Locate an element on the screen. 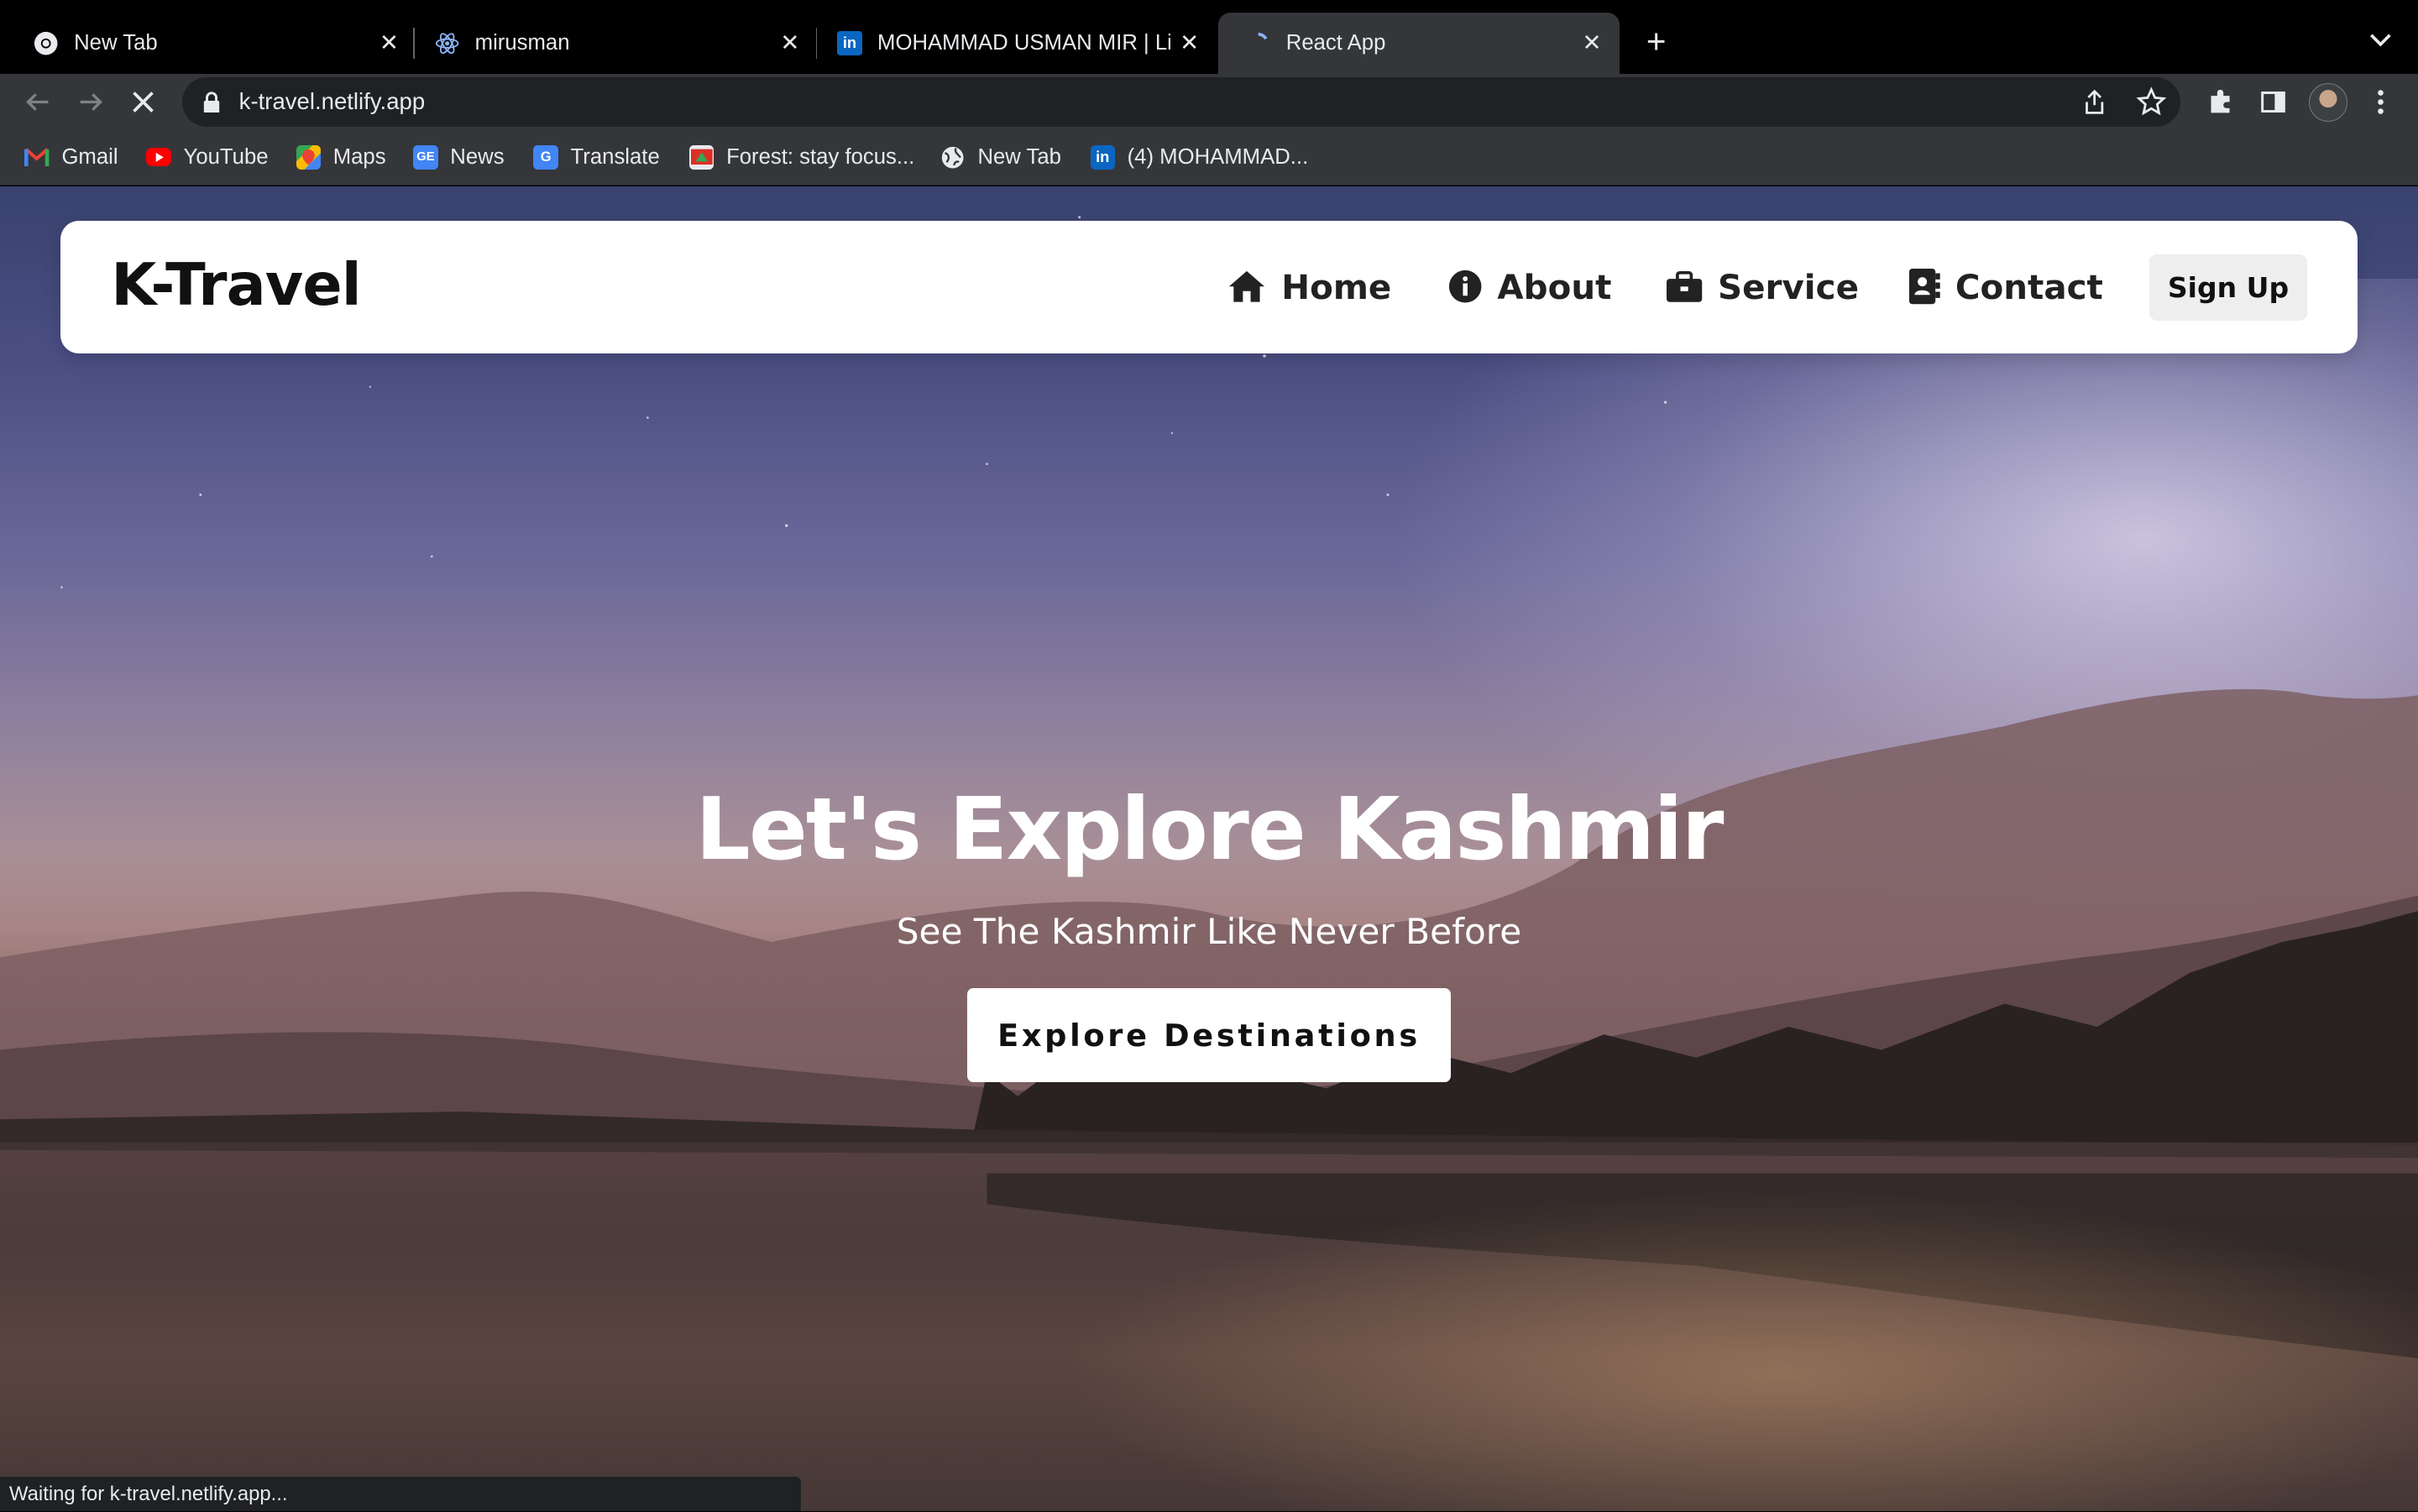  tab-react-app: React App ✕ is located at coordinates (1418, 43).